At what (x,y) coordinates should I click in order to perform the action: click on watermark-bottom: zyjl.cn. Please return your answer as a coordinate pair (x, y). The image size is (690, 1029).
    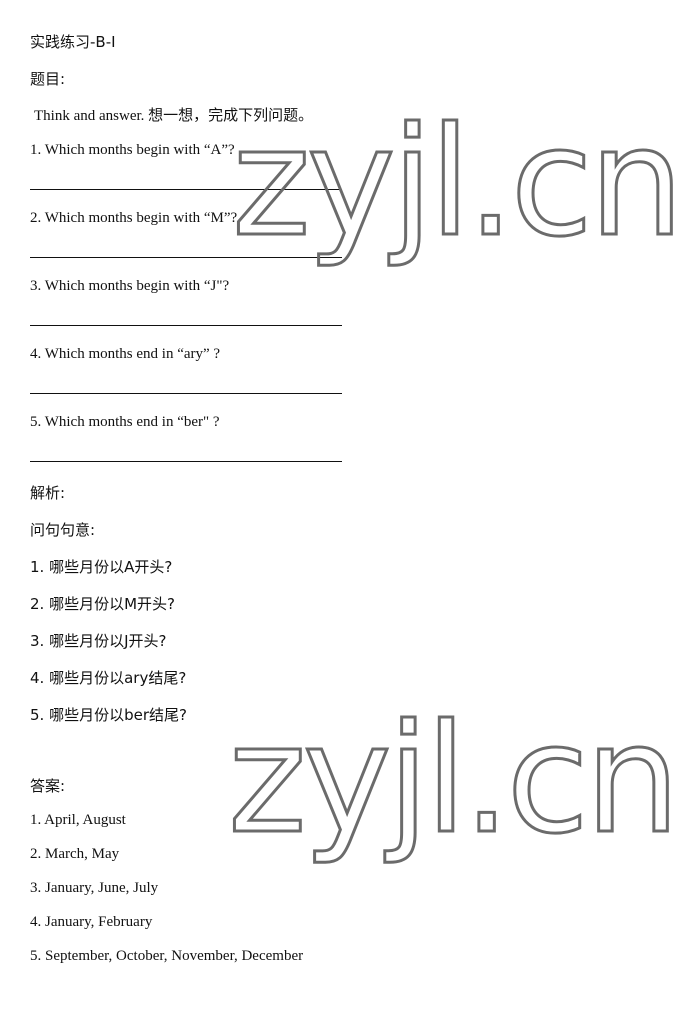
    Looking at the image, I should click on (453, 780).